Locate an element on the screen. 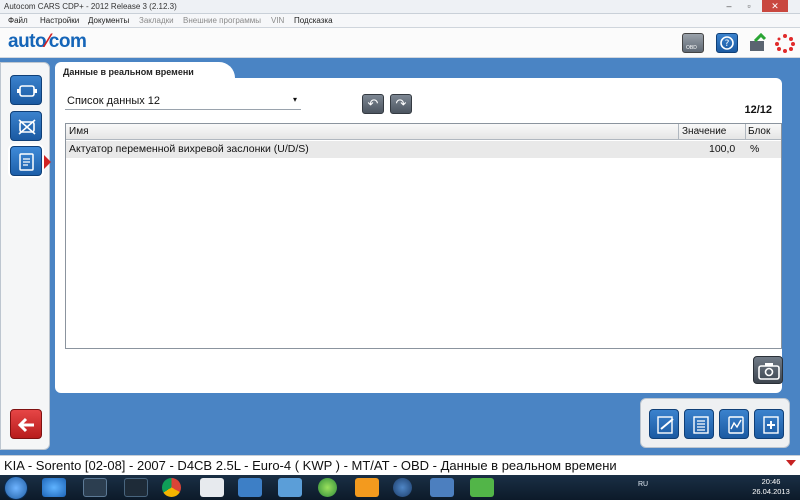 Image resolution: width=800 pixels, height=500 pixels. skype-icon is located at coordinates (290, 487).